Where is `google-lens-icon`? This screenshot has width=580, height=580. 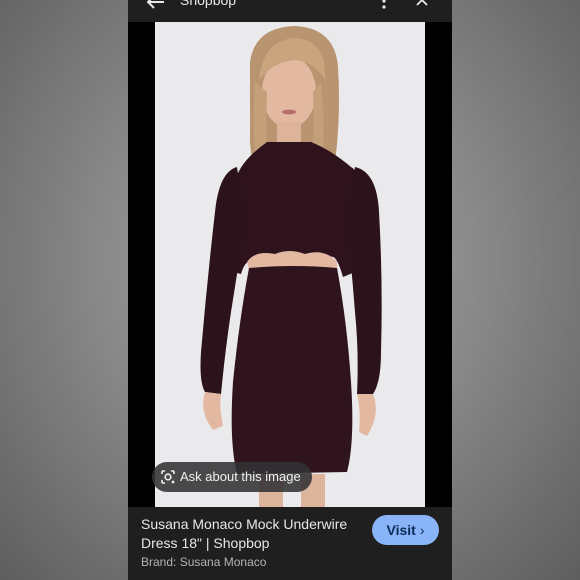 google-lens-icon is located at coordinates (168, 477).